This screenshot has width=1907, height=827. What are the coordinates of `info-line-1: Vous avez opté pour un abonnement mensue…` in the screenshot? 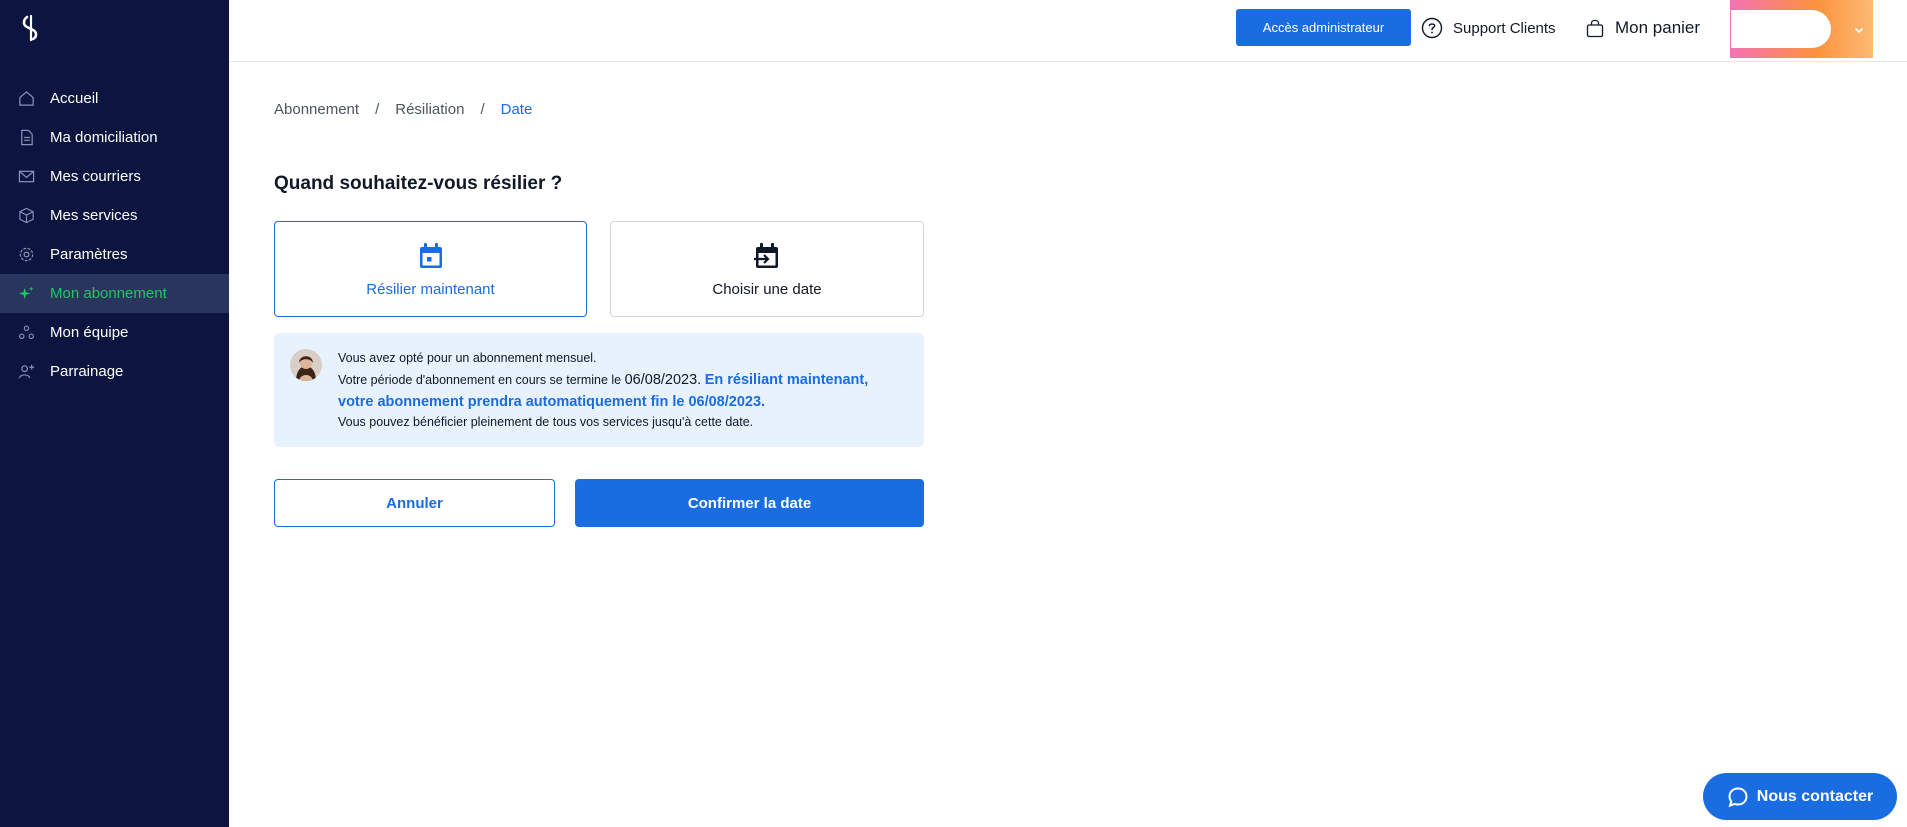 It's located at (467, 358).